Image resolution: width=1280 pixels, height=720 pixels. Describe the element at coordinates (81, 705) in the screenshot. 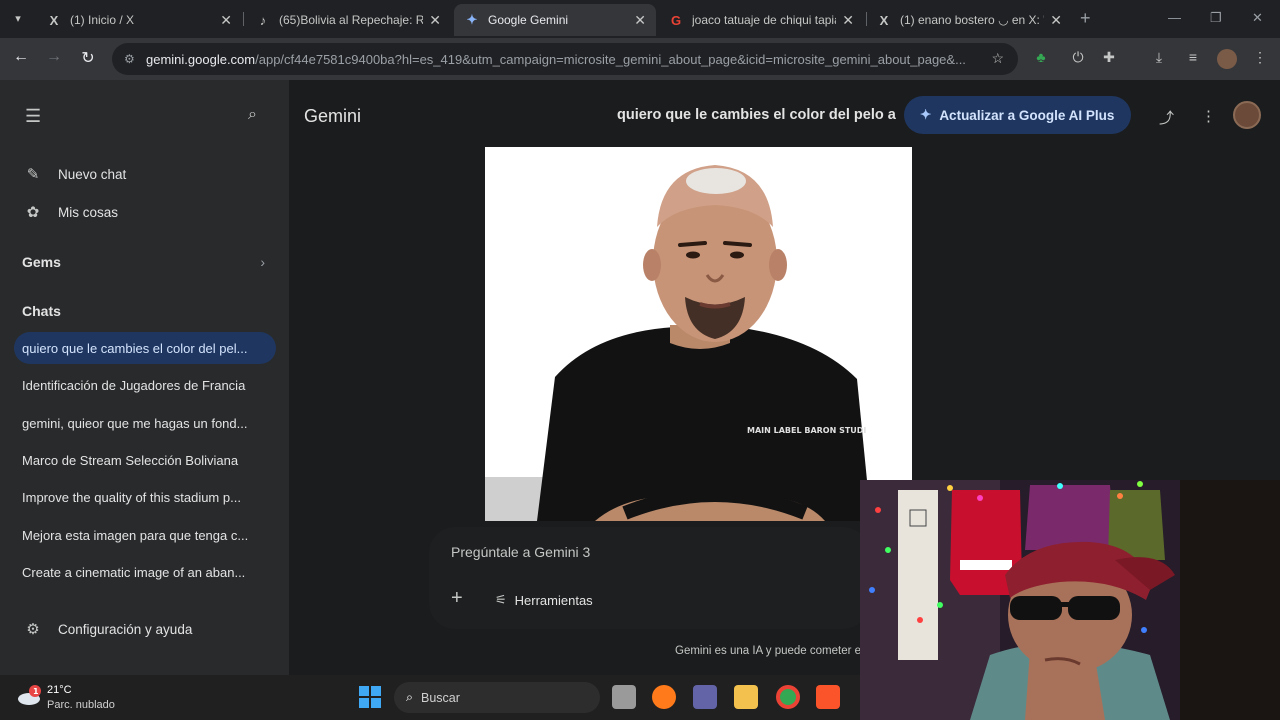

I see `weather-description: Parc. nublado` at that location.